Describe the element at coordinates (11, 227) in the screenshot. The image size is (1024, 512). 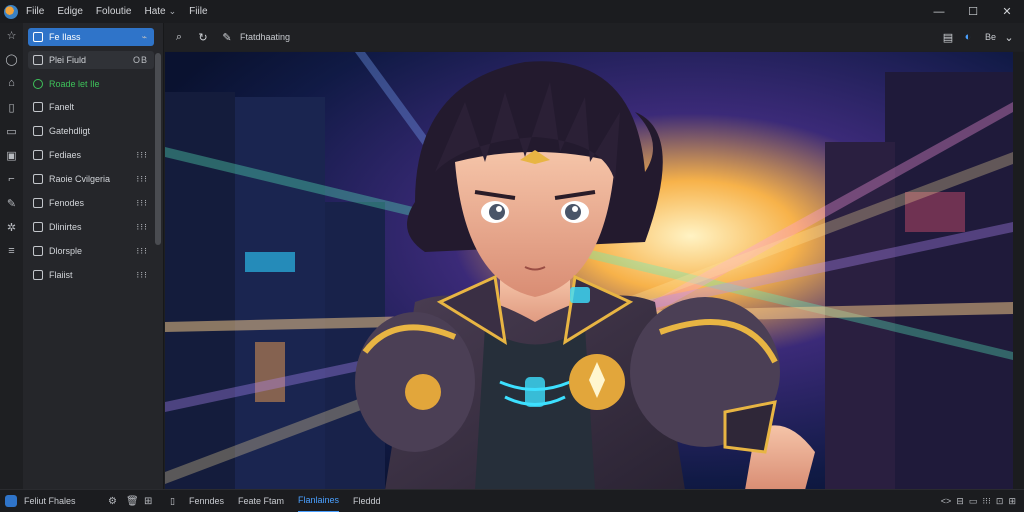
I see `settings-icon: ✲` at that location.